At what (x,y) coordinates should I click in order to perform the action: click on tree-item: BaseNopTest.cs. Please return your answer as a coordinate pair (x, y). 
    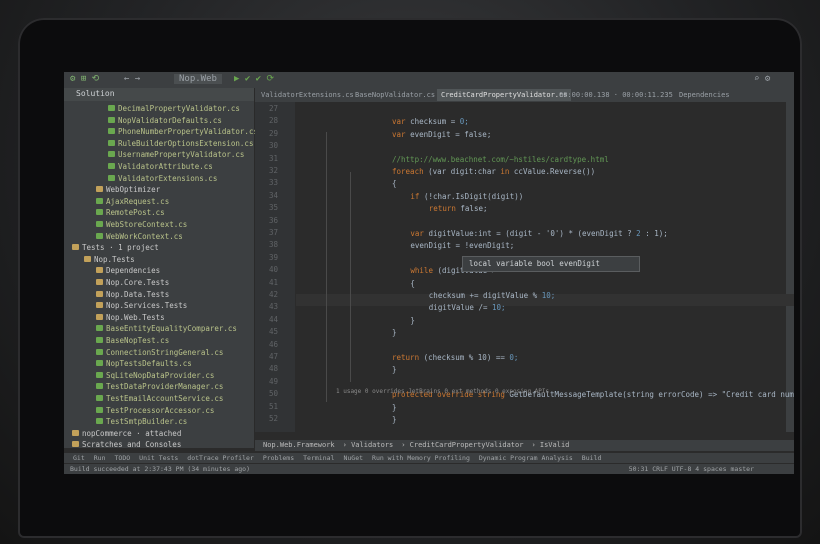
    Looking at the image, I should click on (132, 340).